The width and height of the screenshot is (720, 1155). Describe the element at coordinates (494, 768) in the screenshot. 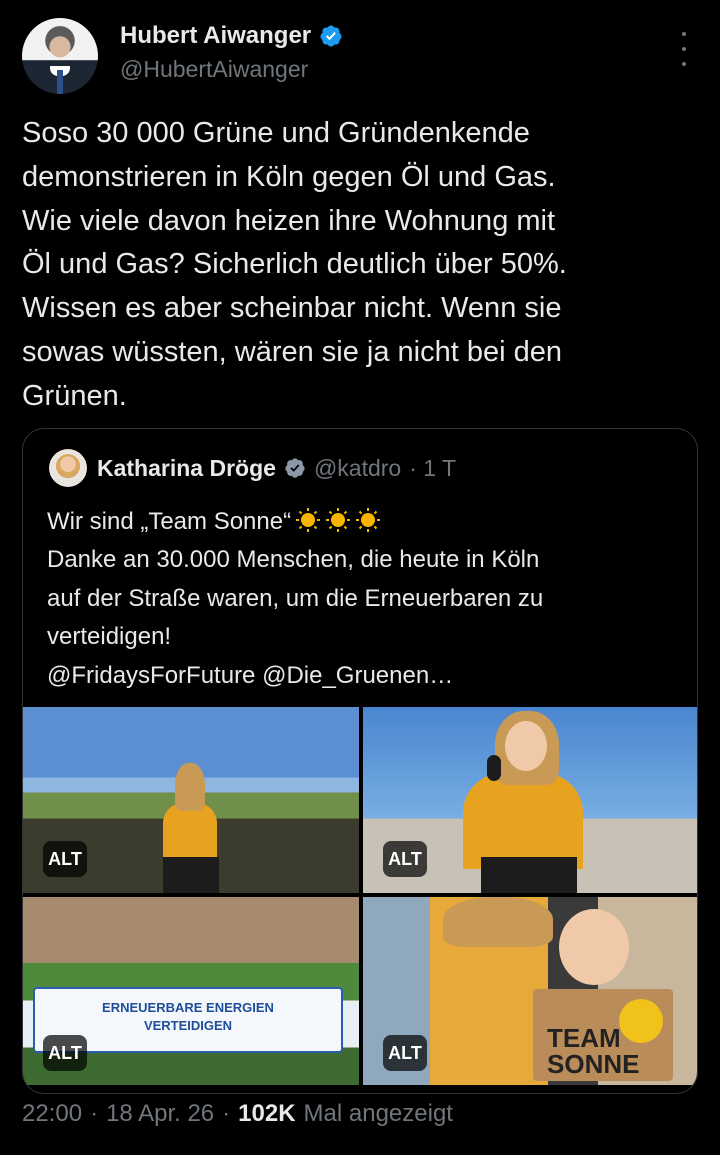

I see `microphone` at that location.